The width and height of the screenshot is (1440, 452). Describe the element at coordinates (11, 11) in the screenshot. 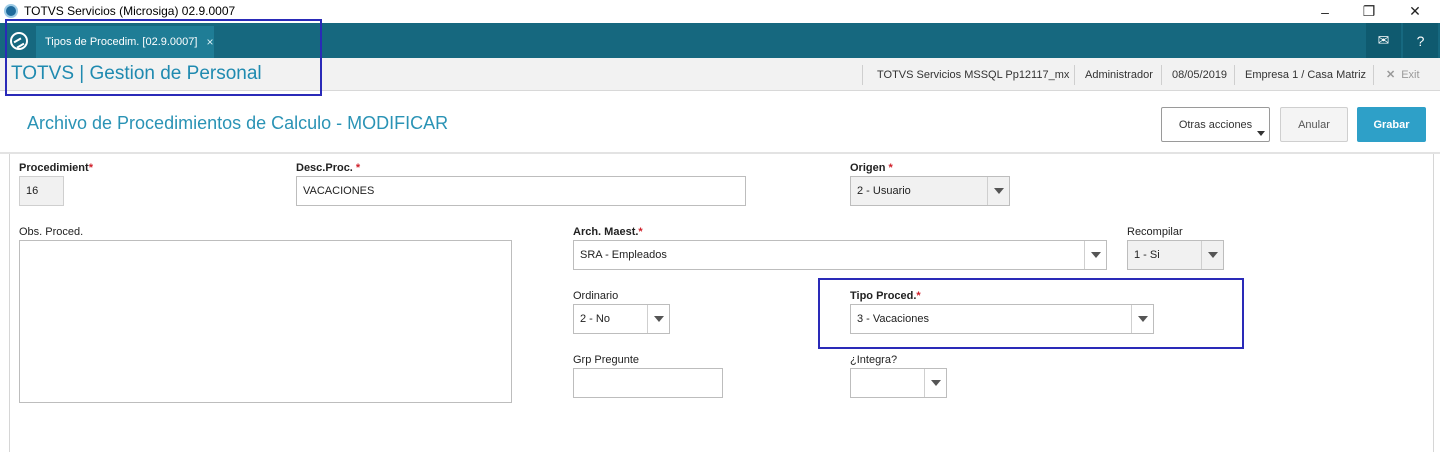

I see `app-icon` at that location.